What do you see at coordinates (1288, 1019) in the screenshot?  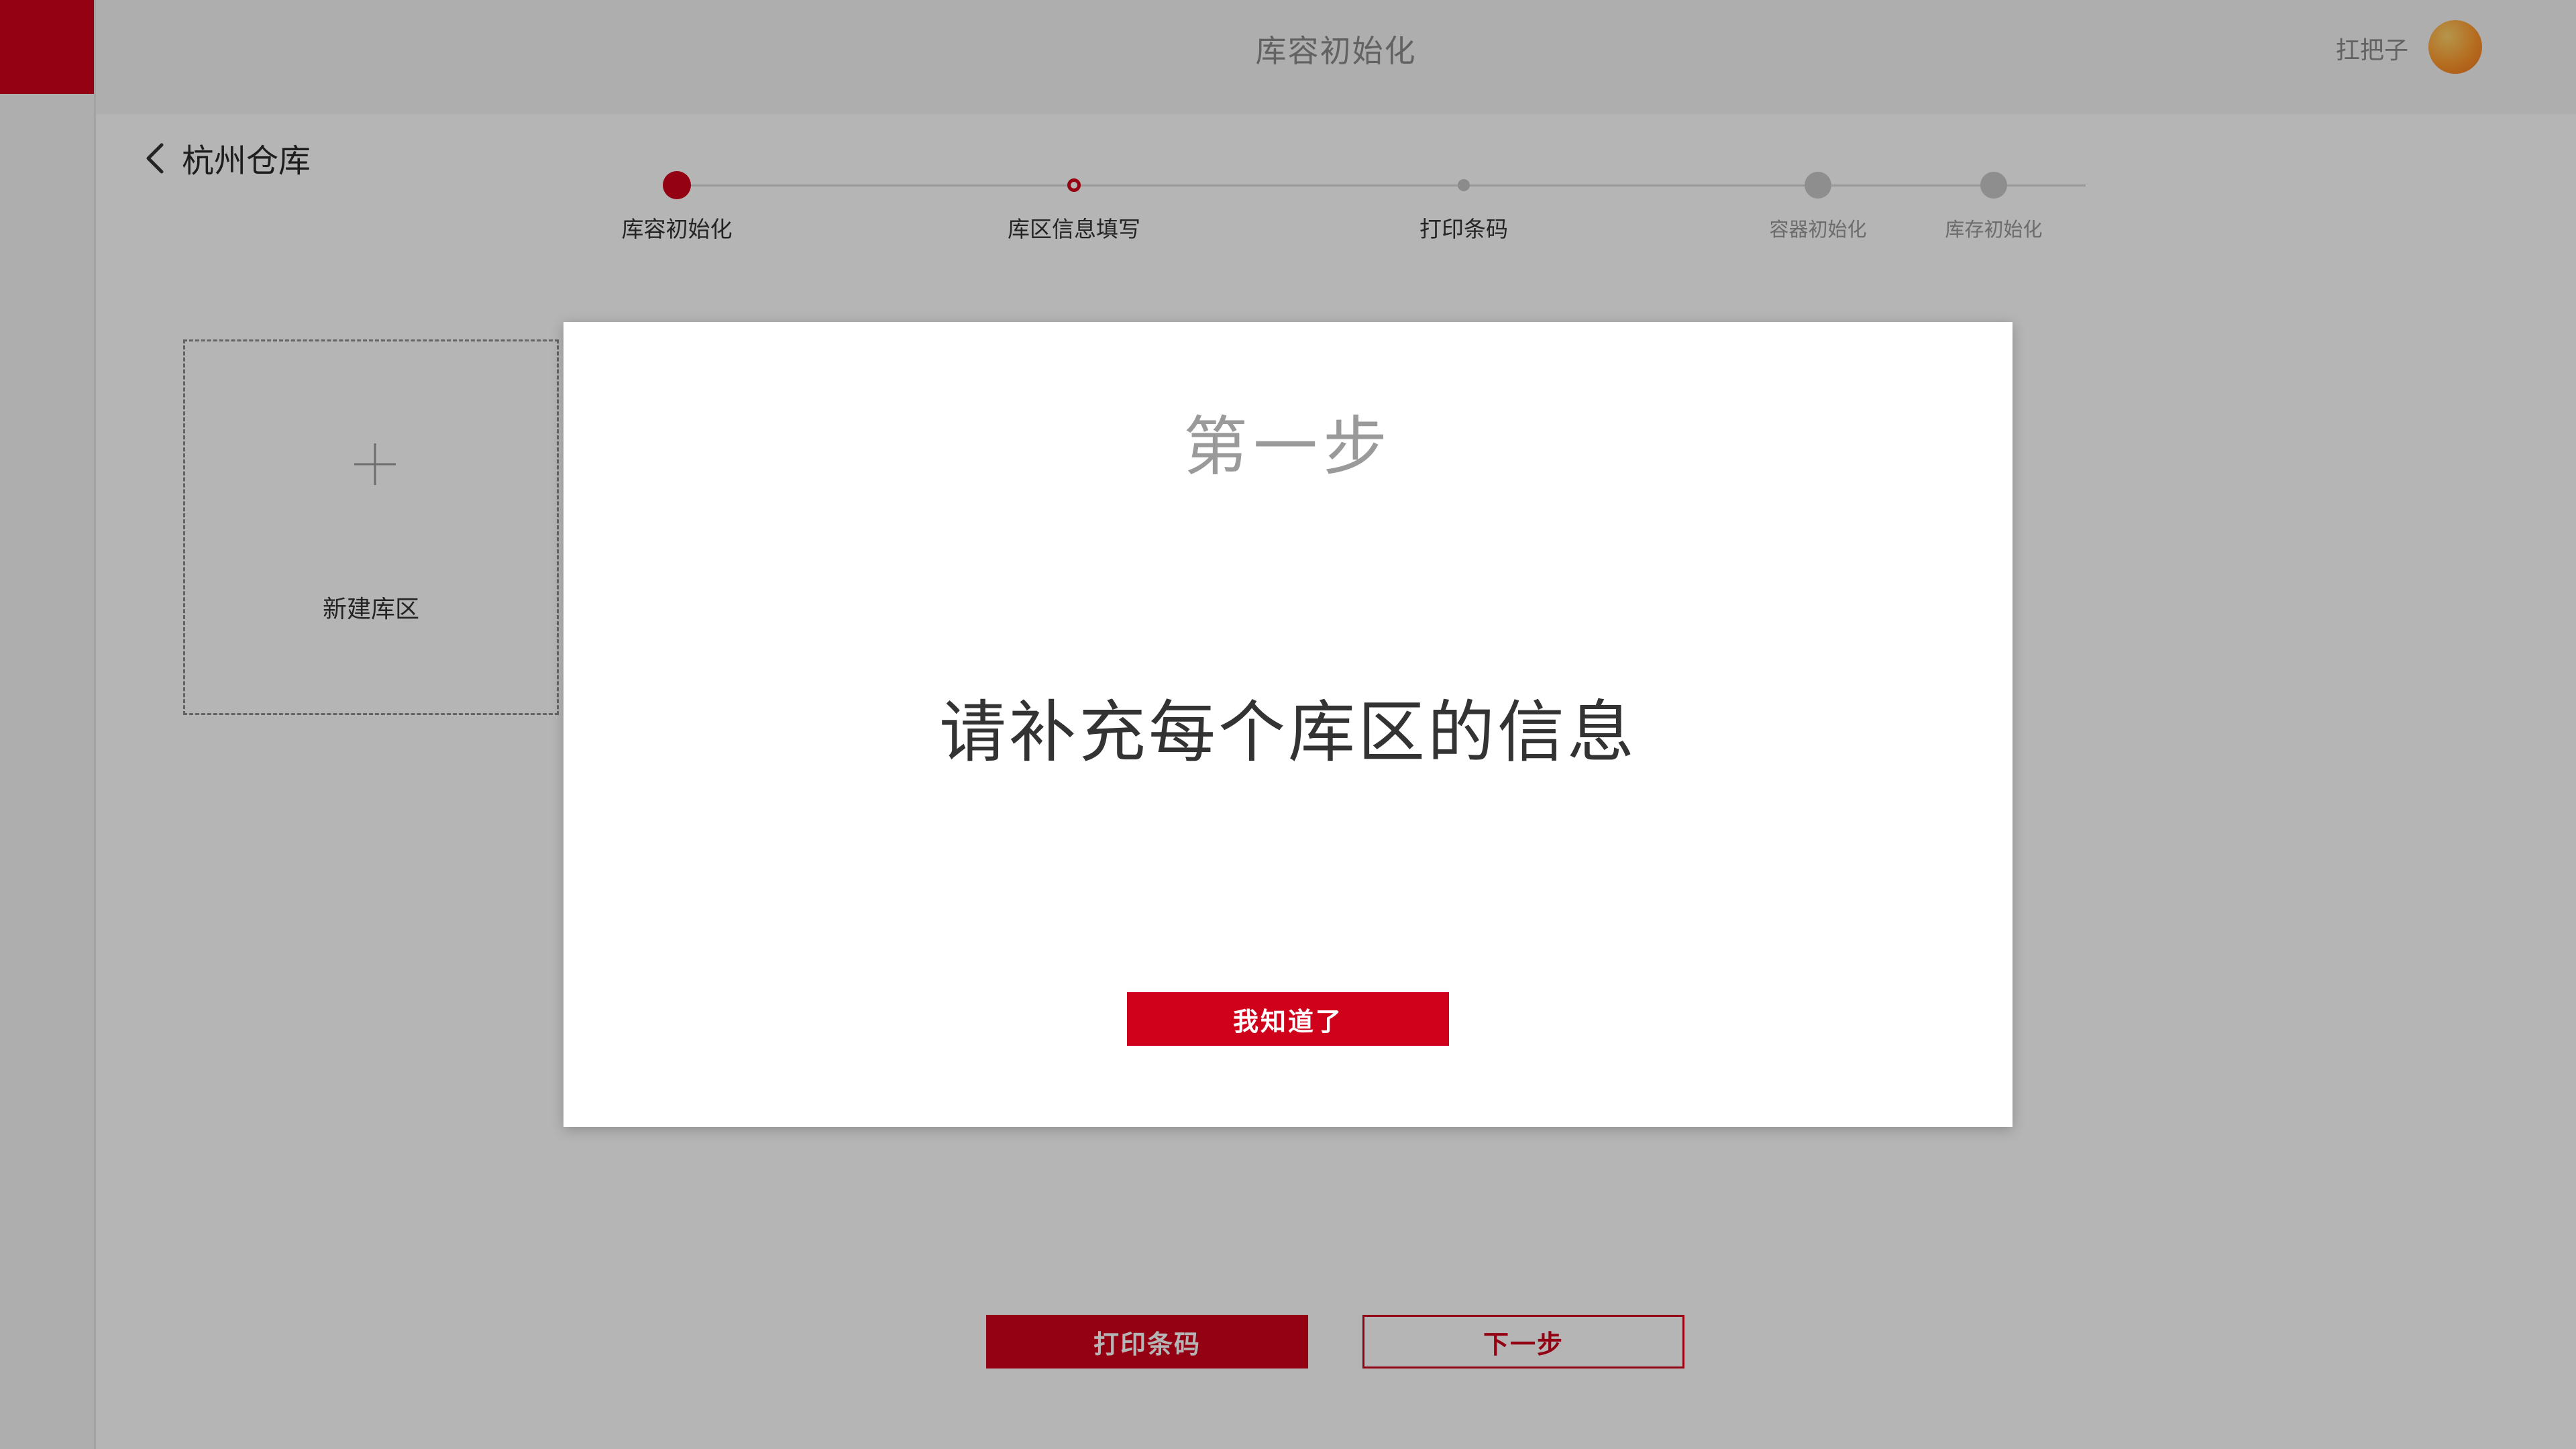 I see `confirm-button: 我知道了` at bounding box center [1288, 1019].